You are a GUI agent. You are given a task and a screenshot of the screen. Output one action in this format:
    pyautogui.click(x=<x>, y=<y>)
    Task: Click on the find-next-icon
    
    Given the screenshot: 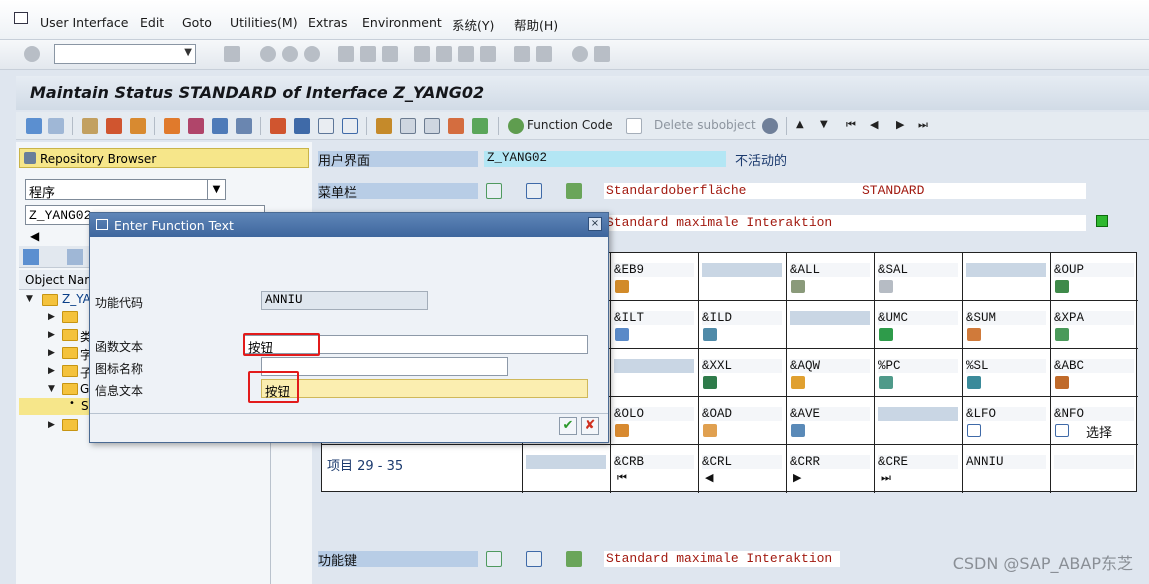 What is the action you would take?
    pyautogui.click(x=390, y=54)
    